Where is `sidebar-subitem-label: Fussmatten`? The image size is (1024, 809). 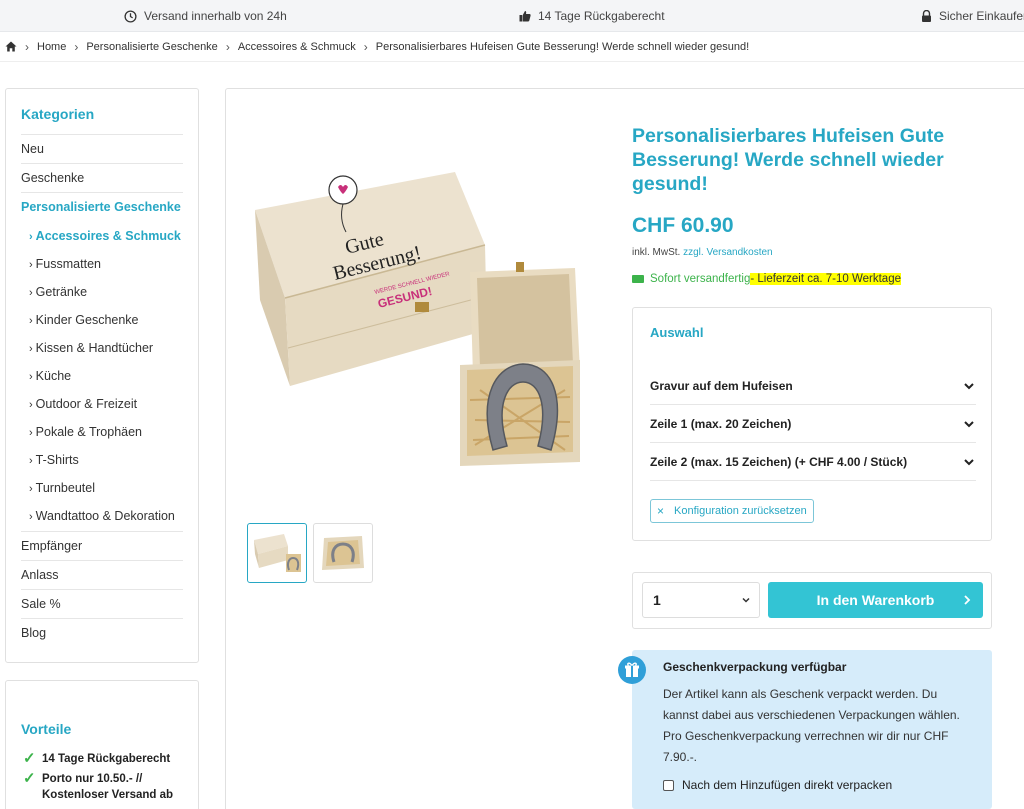 sidebar-subitem-label: Fussmatten is located at coordinates (68, 264).